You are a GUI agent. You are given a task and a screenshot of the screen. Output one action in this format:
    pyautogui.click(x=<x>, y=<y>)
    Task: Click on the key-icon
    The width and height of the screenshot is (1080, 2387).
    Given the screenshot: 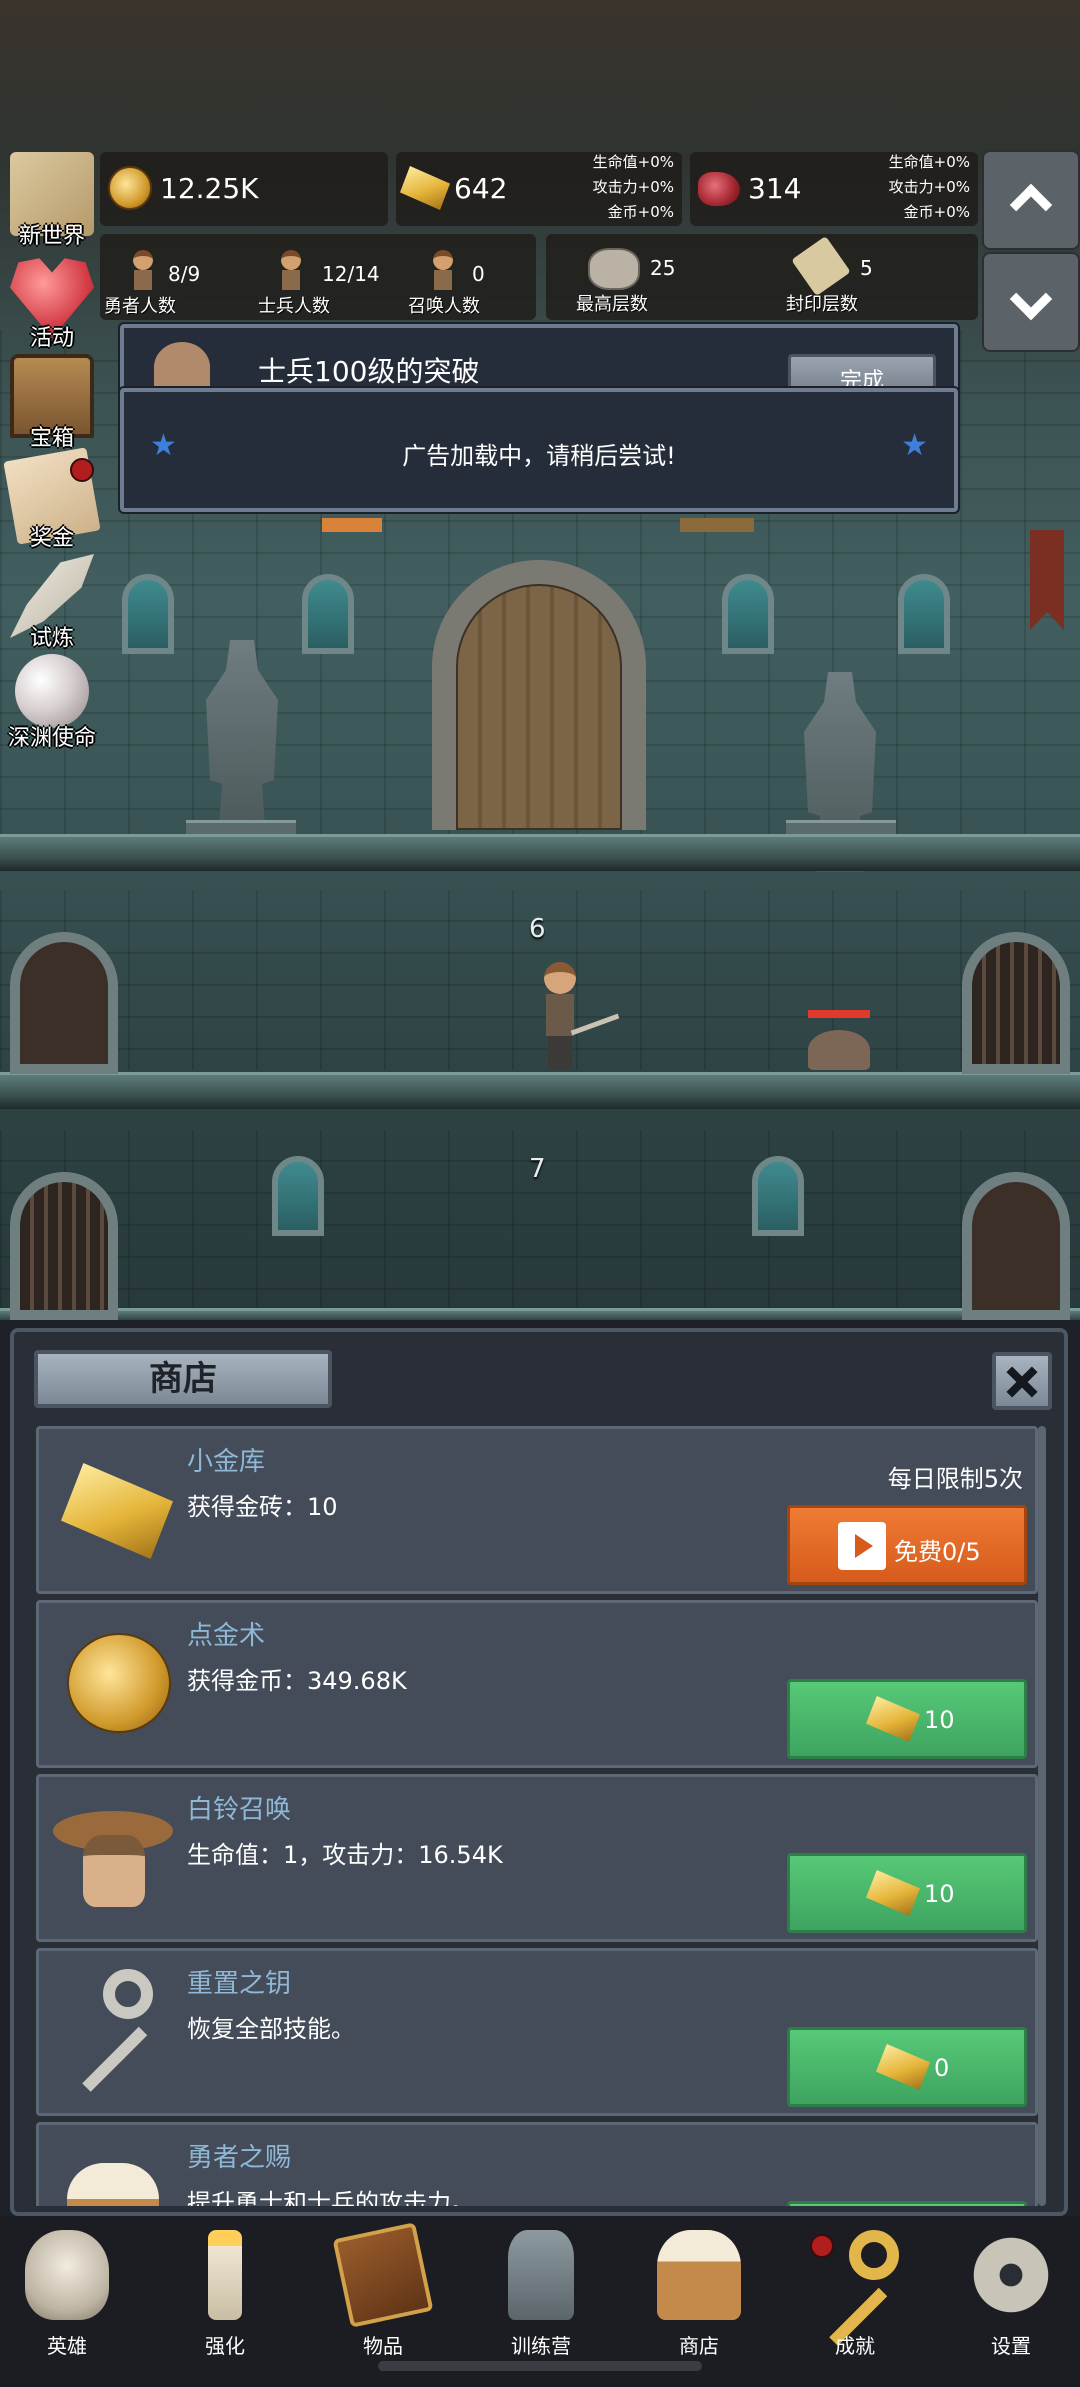 What is the action you would take?
    pyautogui.click(x=113, y=2030)
    